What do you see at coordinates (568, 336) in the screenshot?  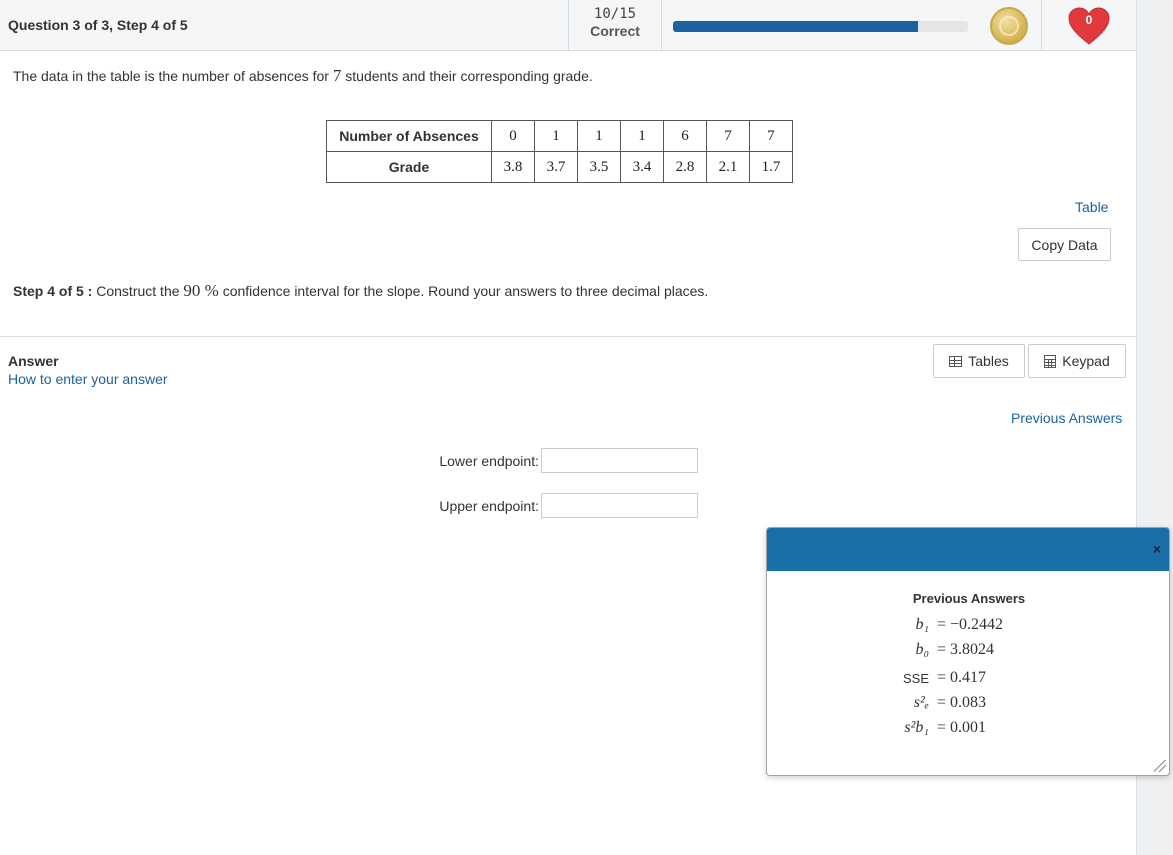 I see `section-divider` at bounding box center [568, 336].